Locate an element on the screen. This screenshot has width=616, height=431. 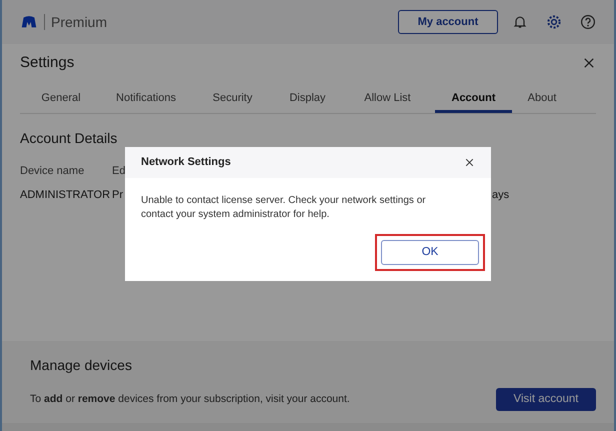
product-name: Premium is located at coordinates (79, 22).